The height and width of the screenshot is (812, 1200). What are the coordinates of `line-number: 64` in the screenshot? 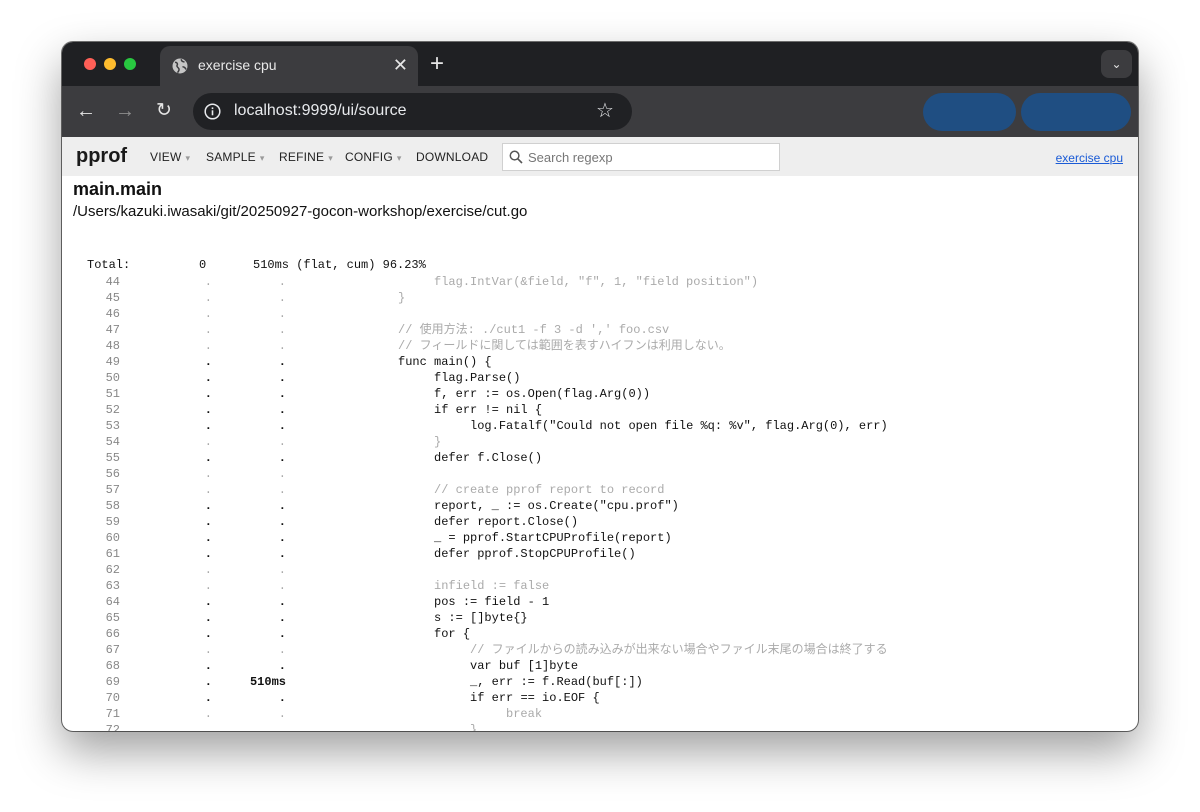 It's located at (112, 602).